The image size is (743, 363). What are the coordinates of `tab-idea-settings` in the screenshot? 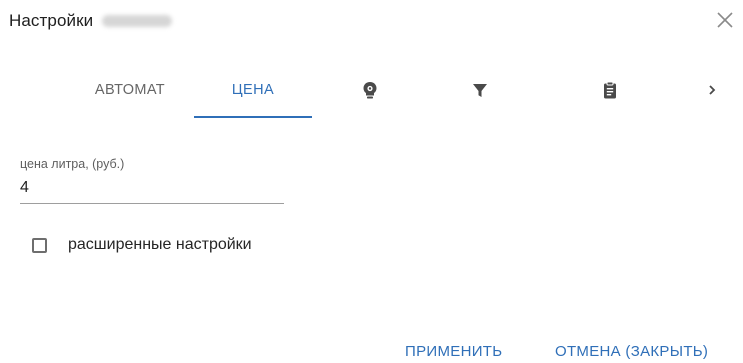 It's located at (370, 90).